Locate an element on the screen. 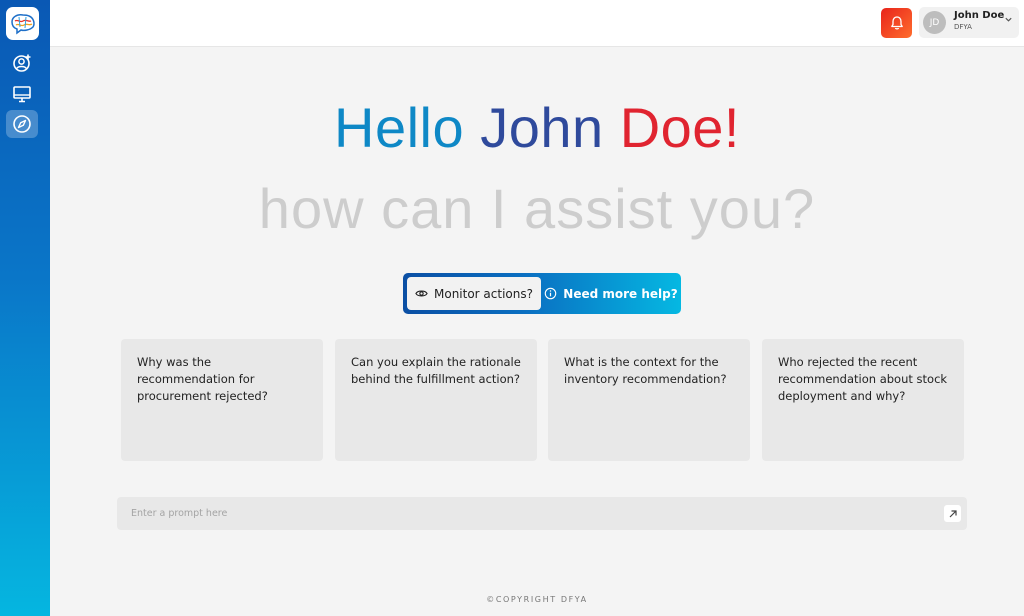 This screenshot has width=1024, height=616. prompt-input is located at coordinates (521, 513).